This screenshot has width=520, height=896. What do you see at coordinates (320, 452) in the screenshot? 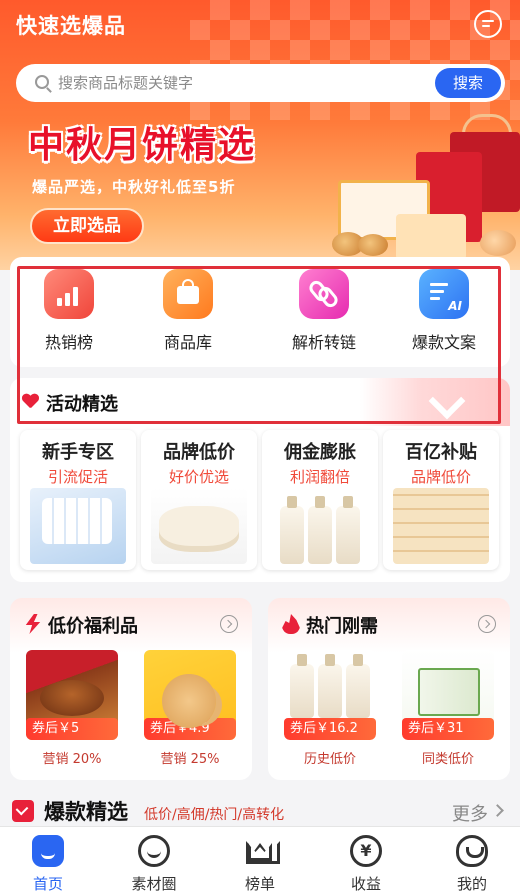
I see `activity-card-name: 佣金膨胀` at bounding box center [320, 452].